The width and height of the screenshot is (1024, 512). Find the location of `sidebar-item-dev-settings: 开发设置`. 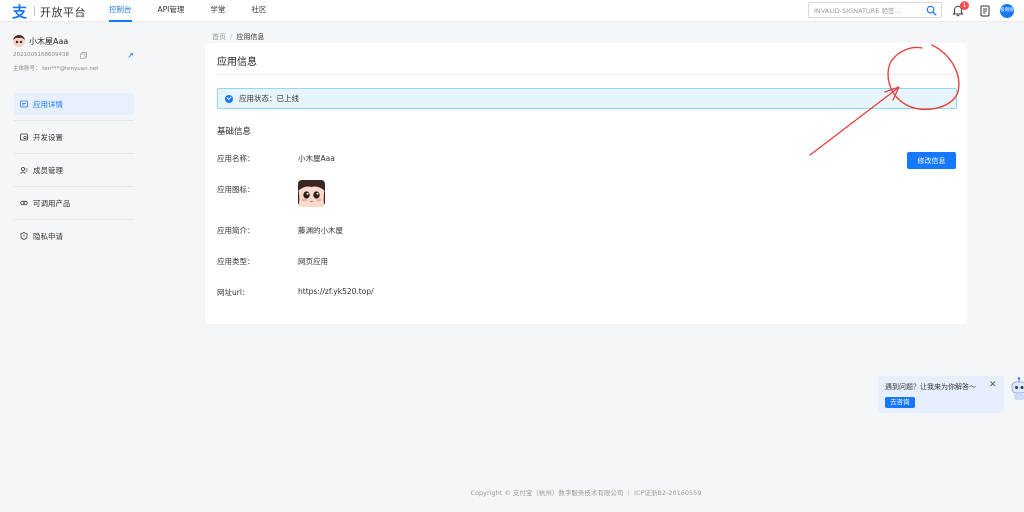

sidebar-item-dev-settings: 开发设置 is located at coordinates (74, 140).